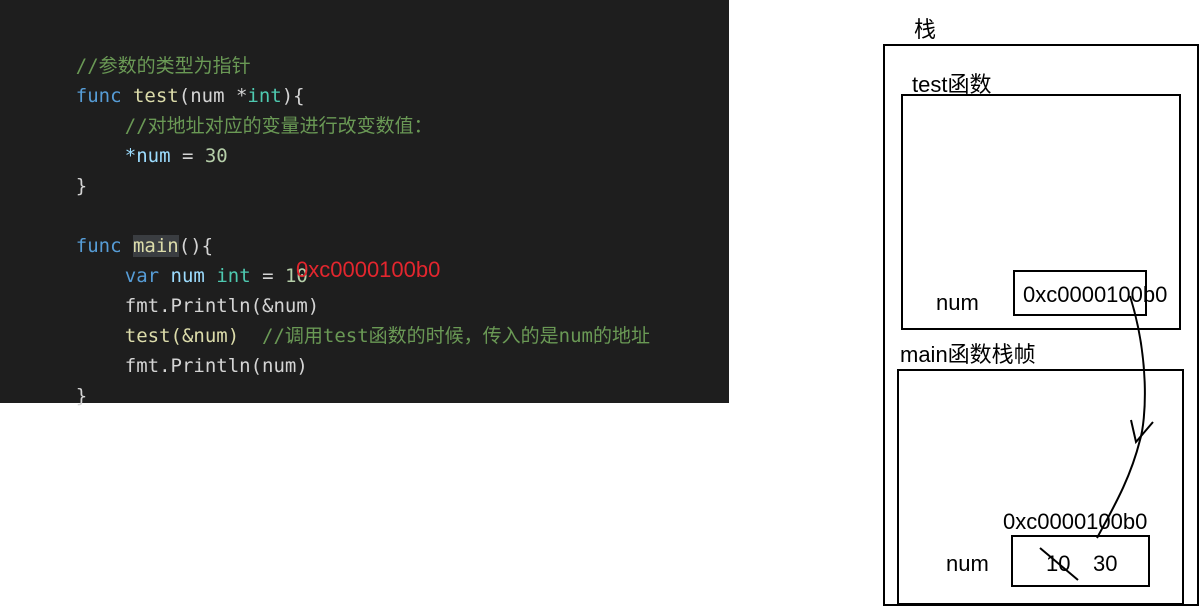  I want to click on pointer-arrow-line, so click(1121, 417).